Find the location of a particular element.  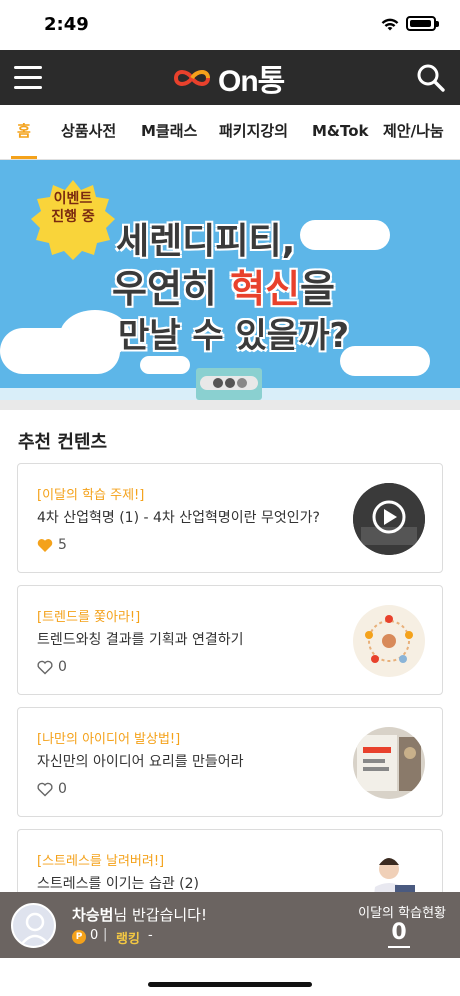

banner-headline-line2: 우연히 혁신을 is located at coordinates (224, 289).